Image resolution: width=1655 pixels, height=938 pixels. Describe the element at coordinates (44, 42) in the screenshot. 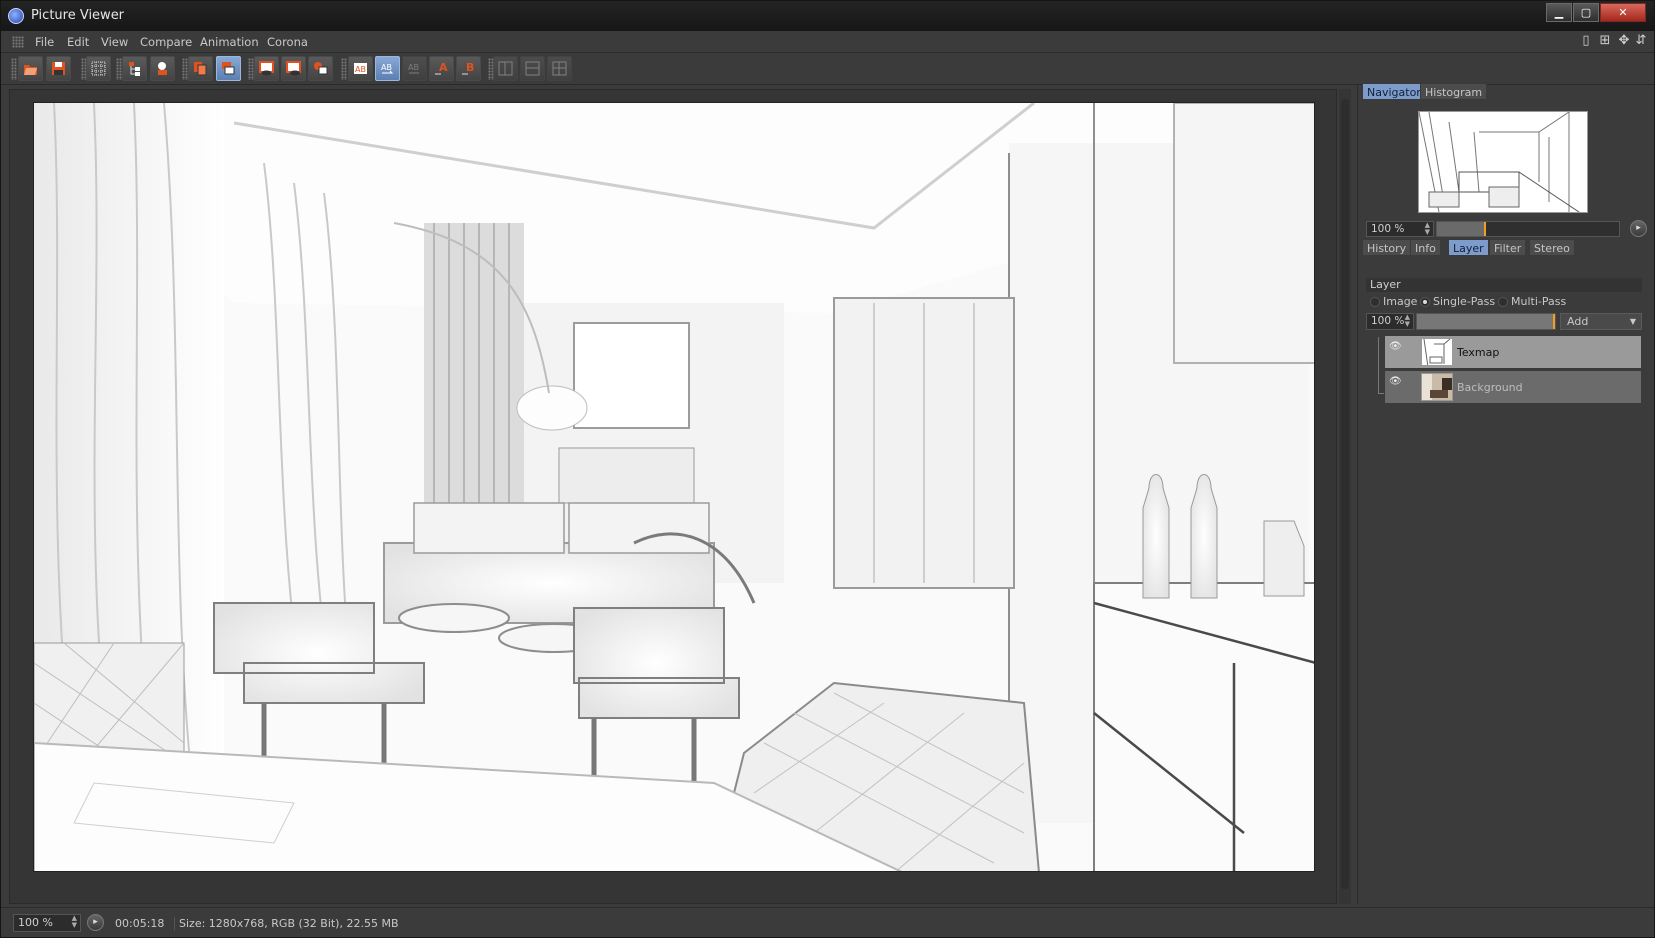

I see `menu-file: File` at that location.